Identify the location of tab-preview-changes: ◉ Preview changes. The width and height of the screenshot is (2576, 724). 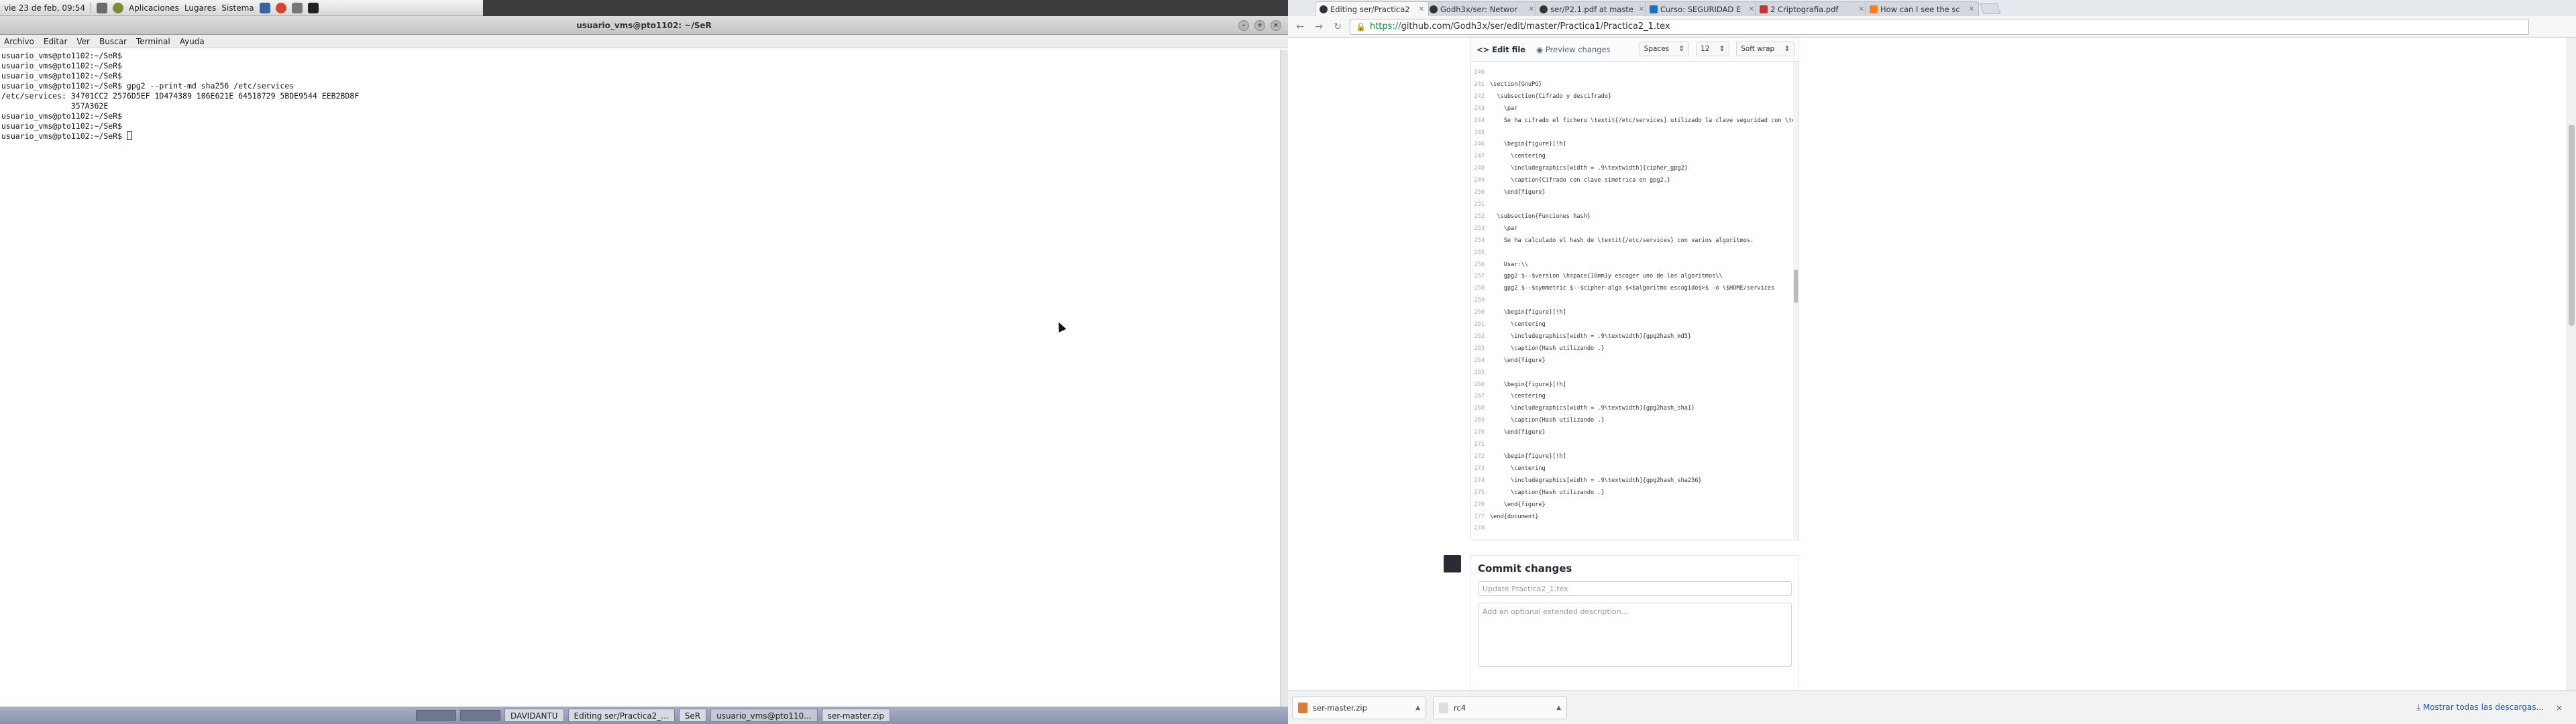
(1573, 49).